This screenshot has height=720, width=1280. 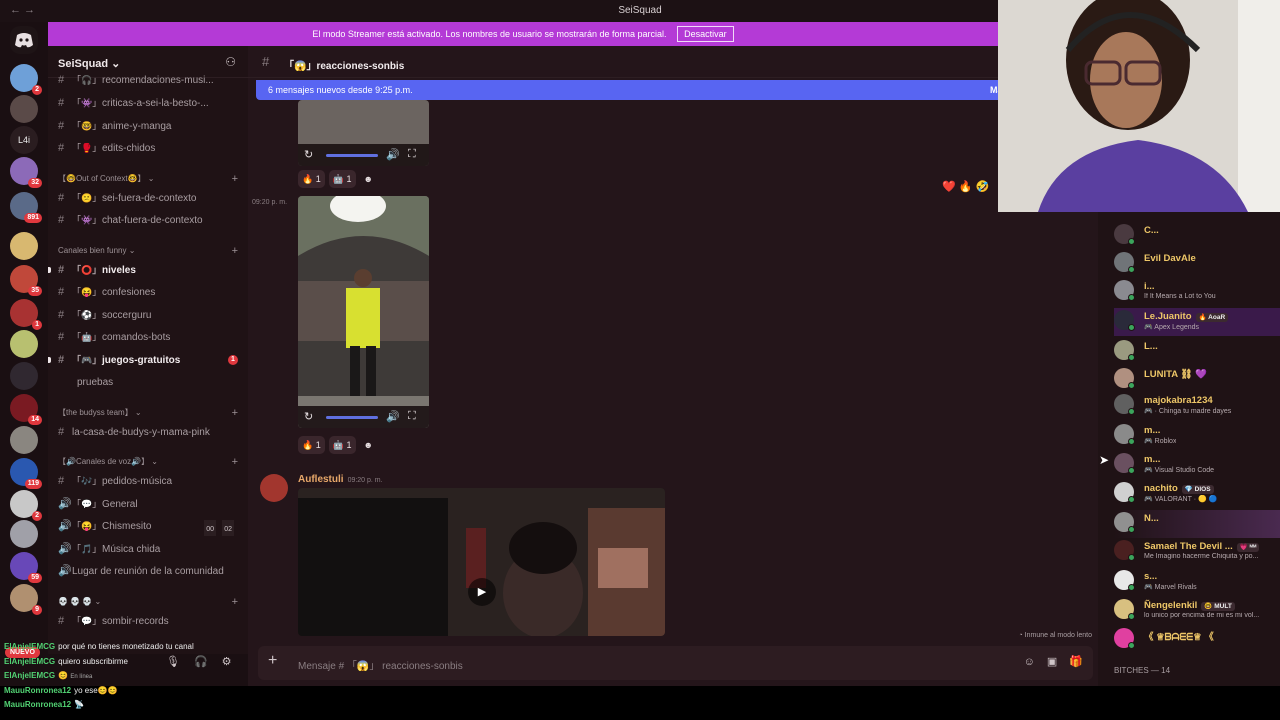 What do you see at coordinates (151, 360) in the screenshot?
I see `channel-item: # 「🎮」juegos-gratuitos 1` at bounding box center [151, 360].